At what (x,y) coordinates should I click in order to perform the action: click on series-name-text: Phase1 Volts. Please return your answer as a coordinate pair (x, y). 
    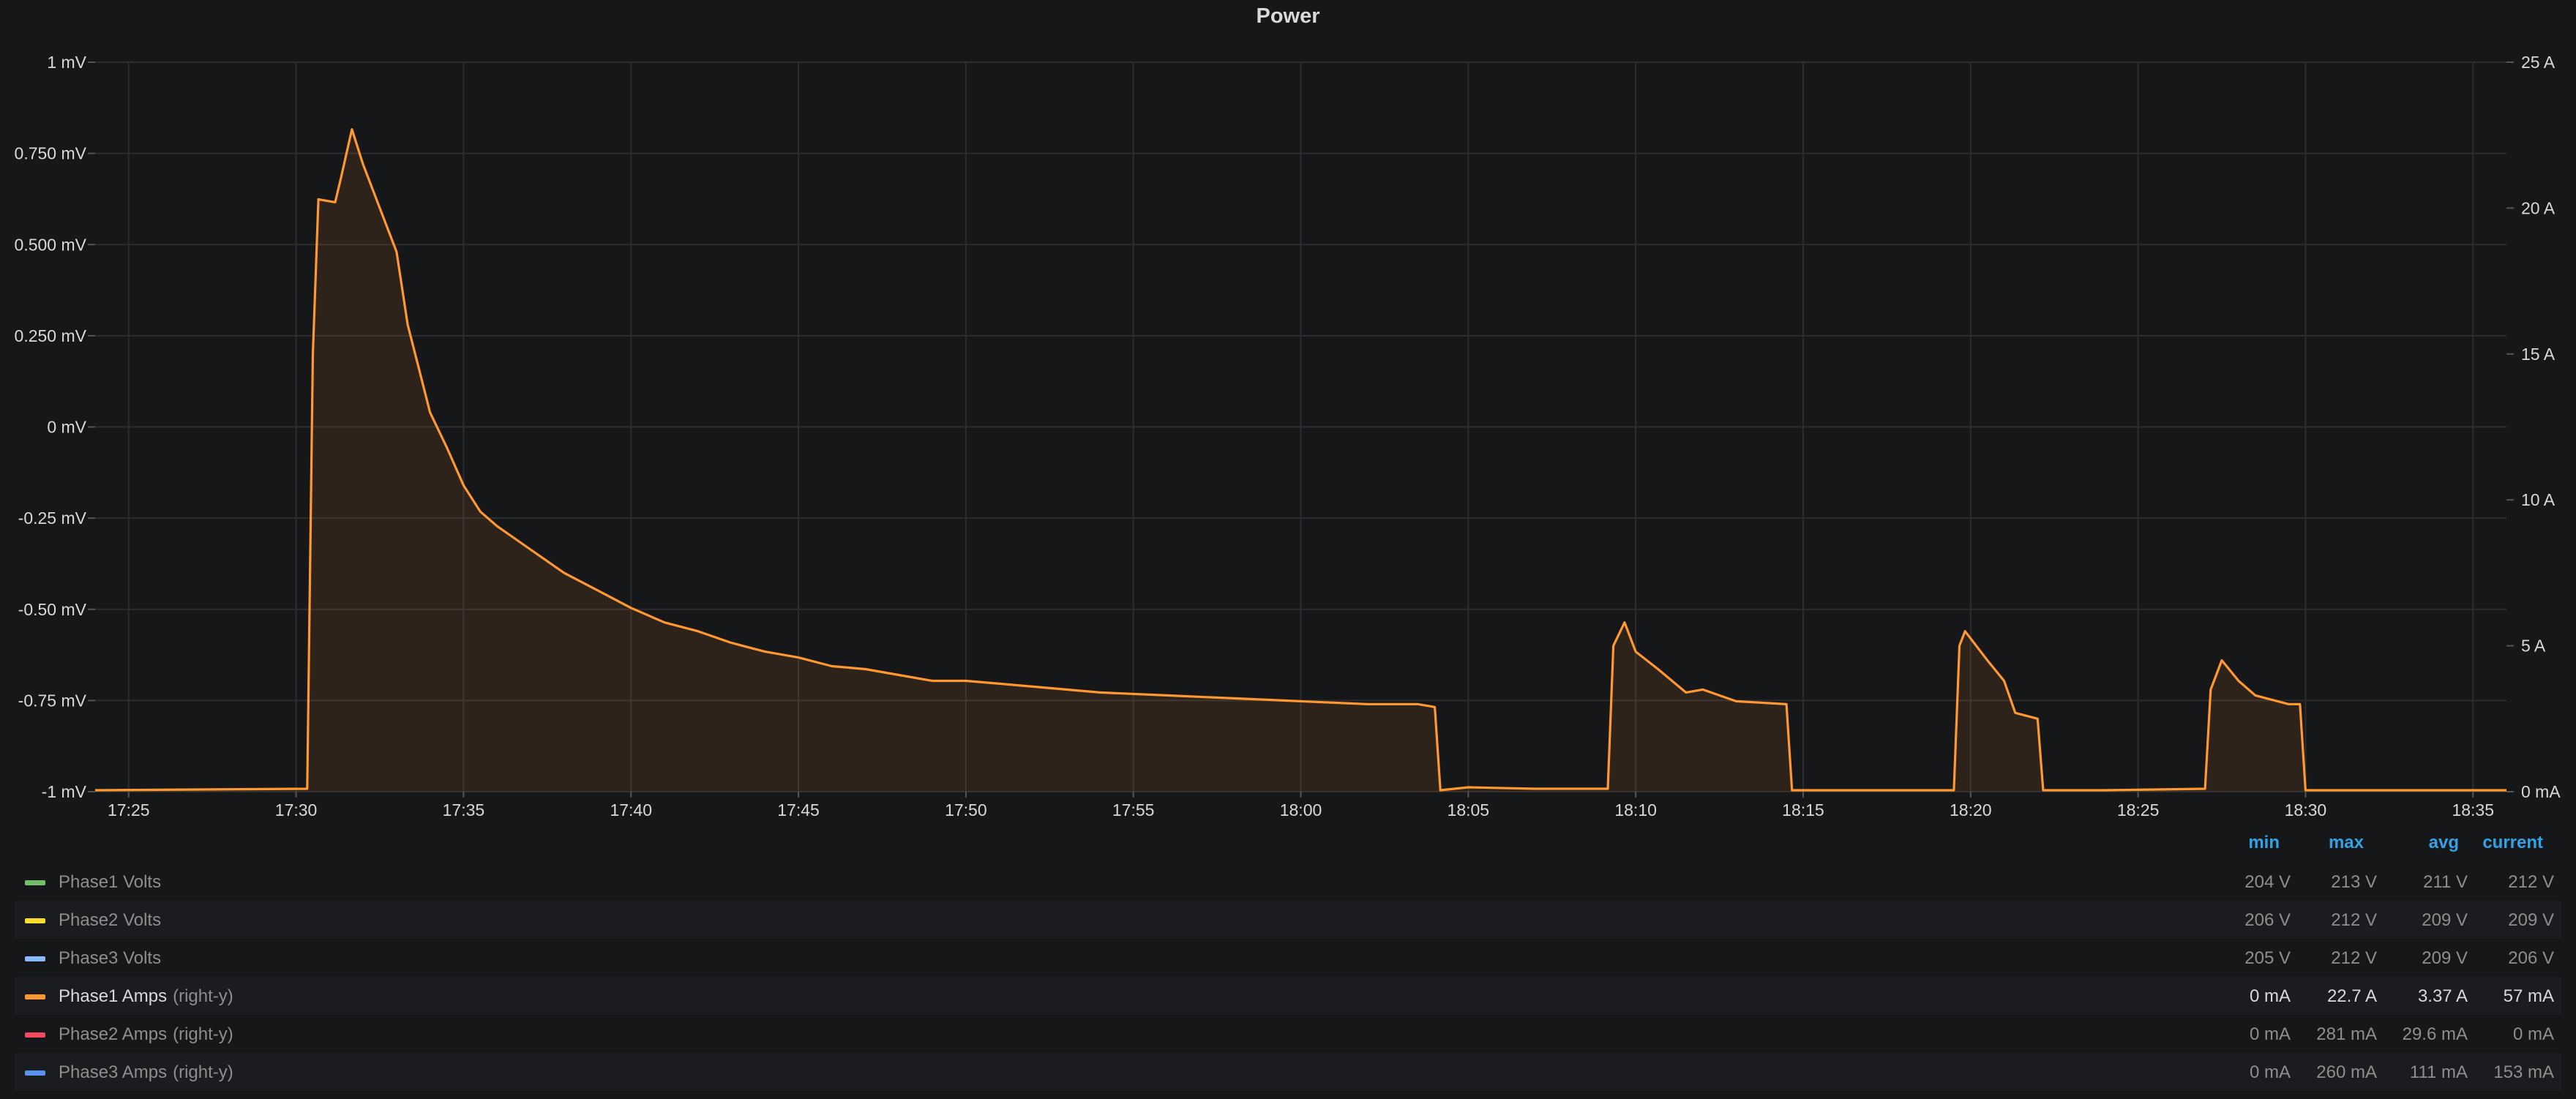
    Looking at the image, I should click on (110, 882).